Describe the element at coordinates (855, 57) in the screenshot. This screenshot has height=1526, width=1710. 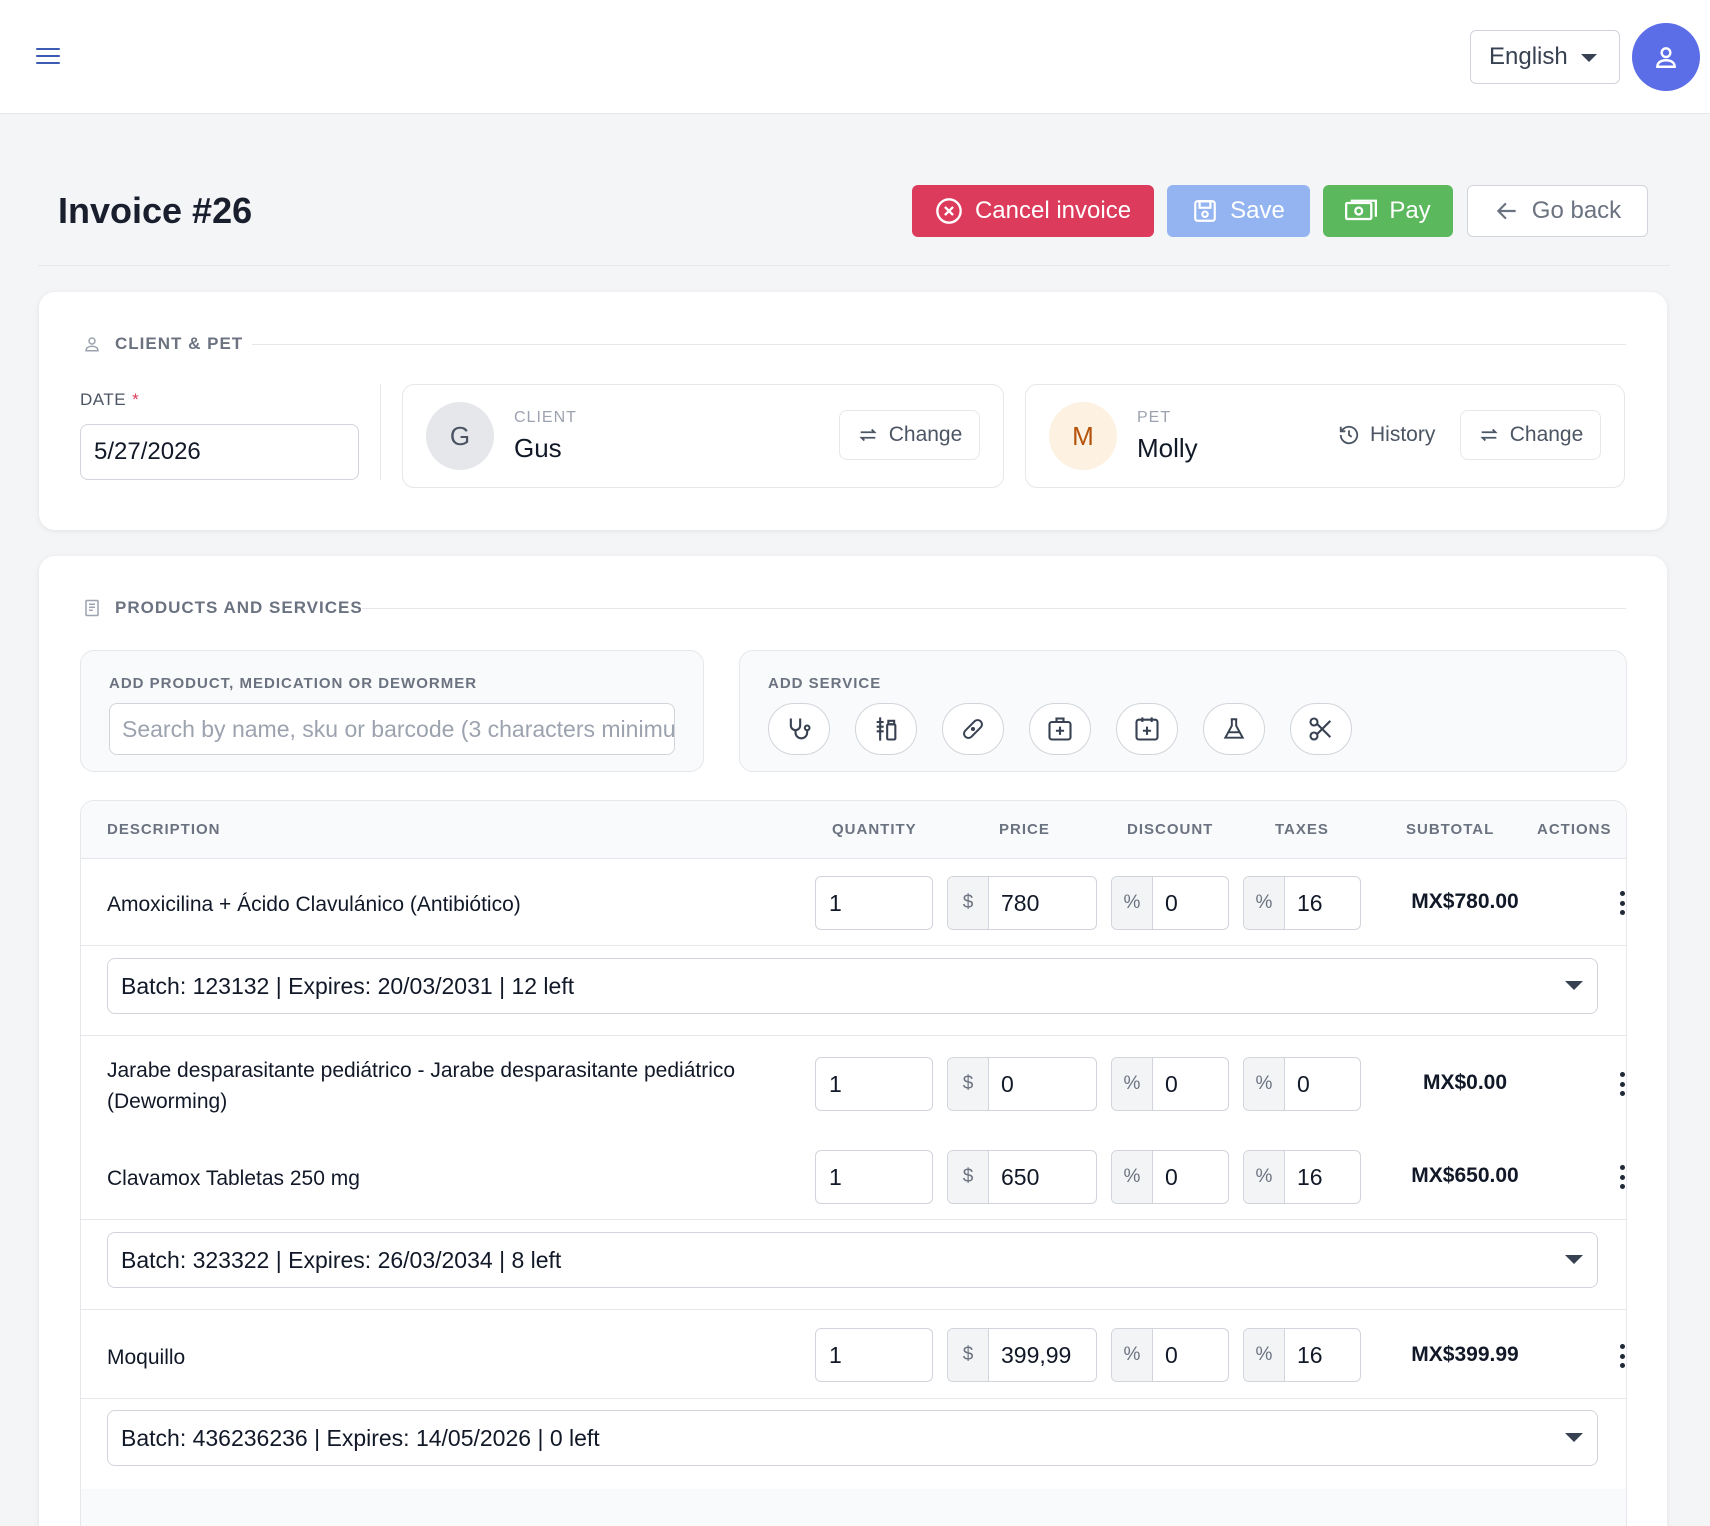
I see `top-bar: English` at that location.